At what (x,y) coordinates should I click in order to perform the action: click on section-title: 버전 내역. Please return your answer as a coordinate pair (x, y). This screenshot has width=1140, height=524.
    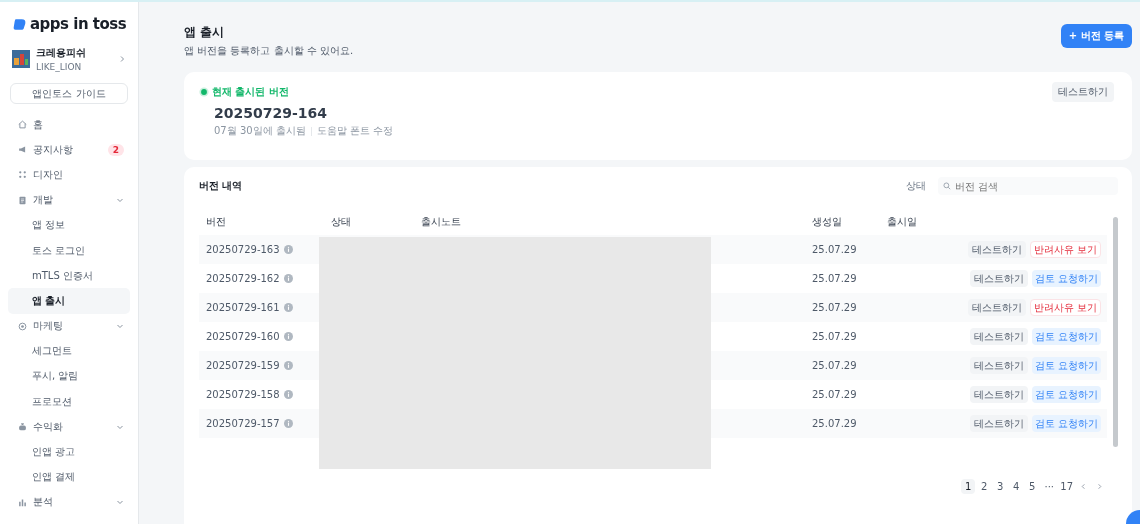
    Looking at the image, I should click on (221, 186).